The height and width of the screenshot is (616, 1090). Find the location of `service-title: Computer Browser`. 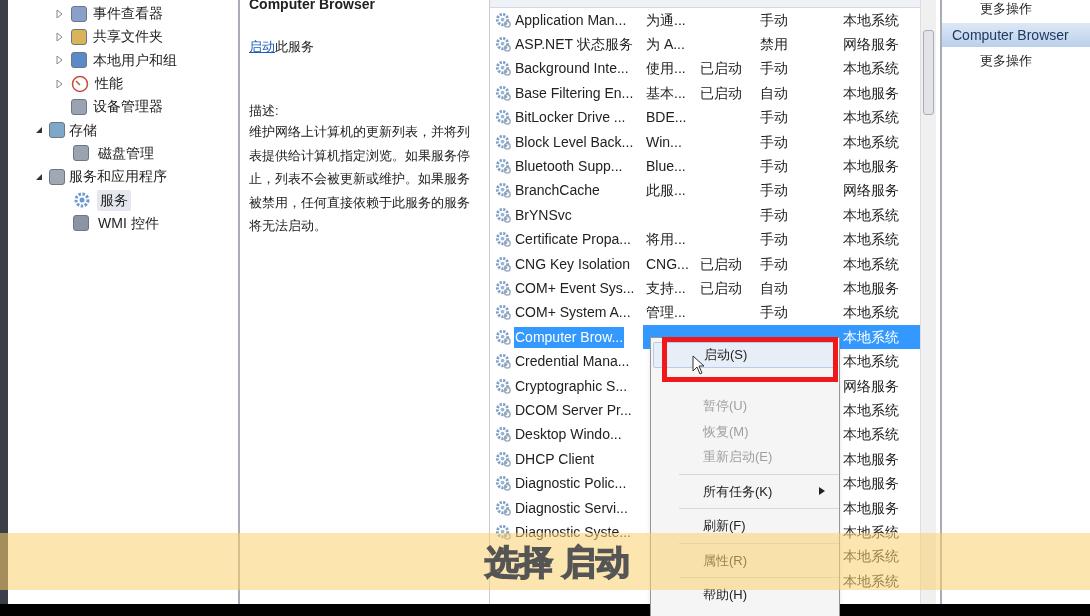

service-title: Computer Browser is located at coordinates (313, 7).